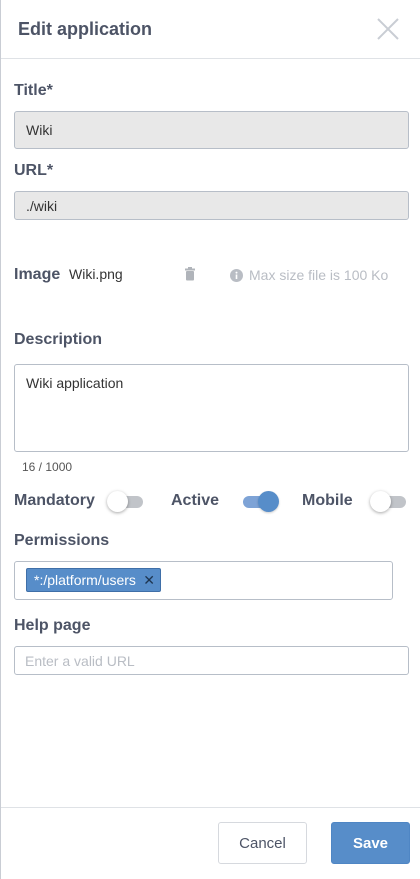  I want to click on help-page-url-input, so click(211, 660).